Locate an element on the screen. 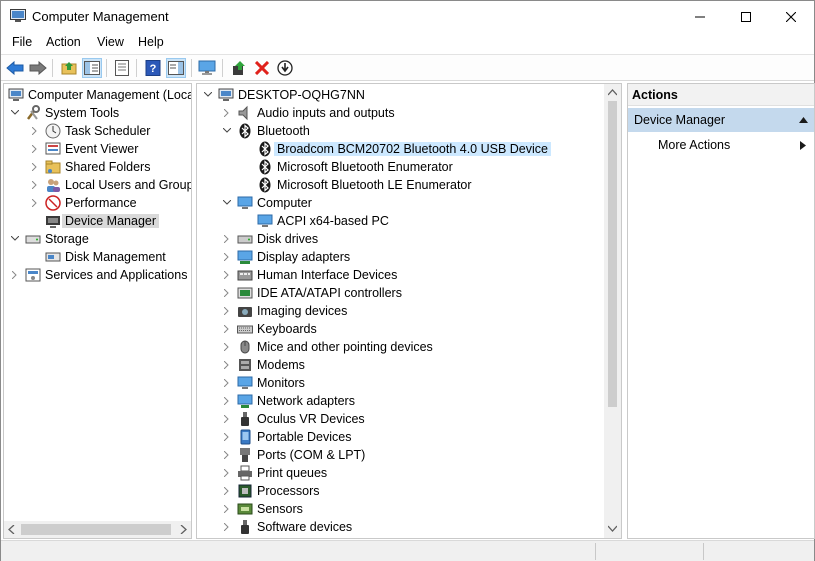 Image resolution: width=815 pixels, height=561 pixels. actions-section-device-manager: Device Manager is located at coordinates (721, 120).